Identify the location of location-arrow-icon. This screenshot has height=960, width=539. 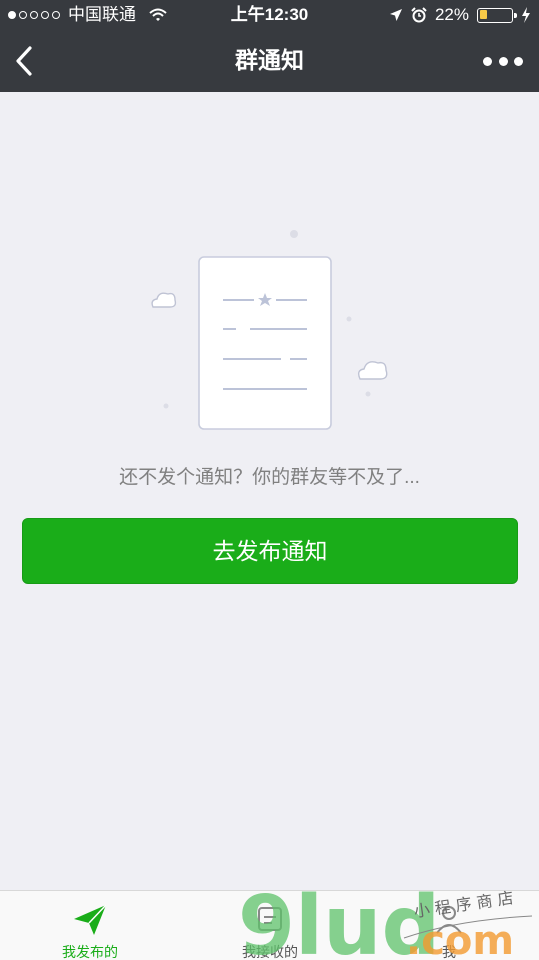
(395, 15).